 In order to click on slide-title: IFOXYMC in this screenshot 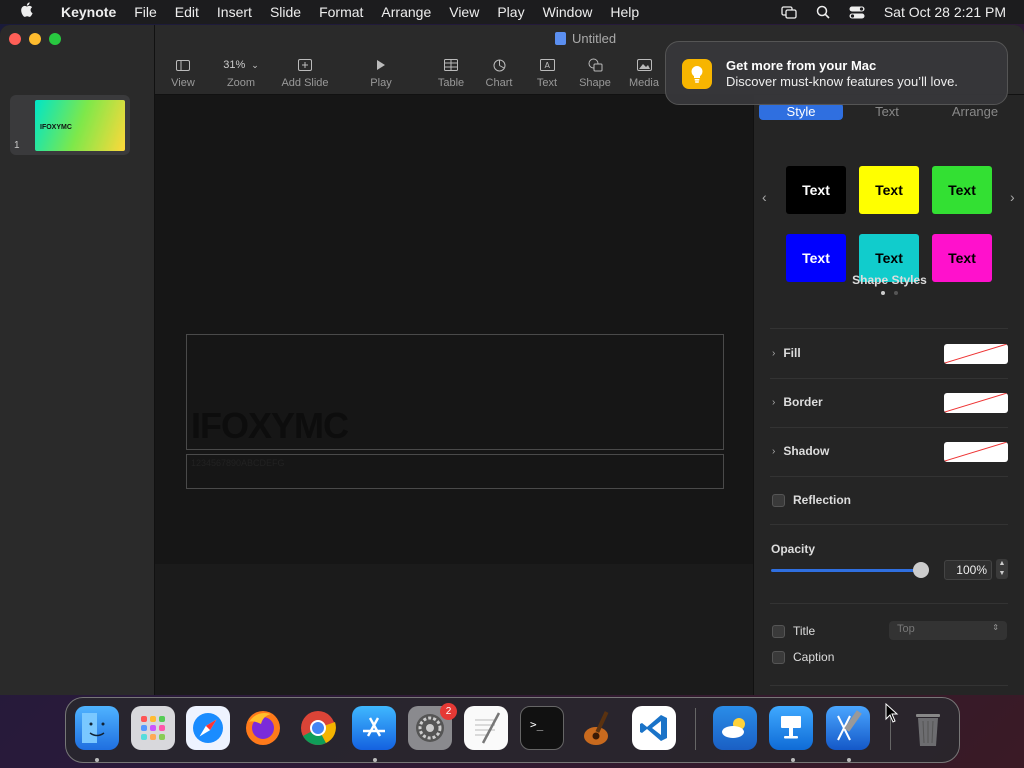, I will do `click(270, 426)`.